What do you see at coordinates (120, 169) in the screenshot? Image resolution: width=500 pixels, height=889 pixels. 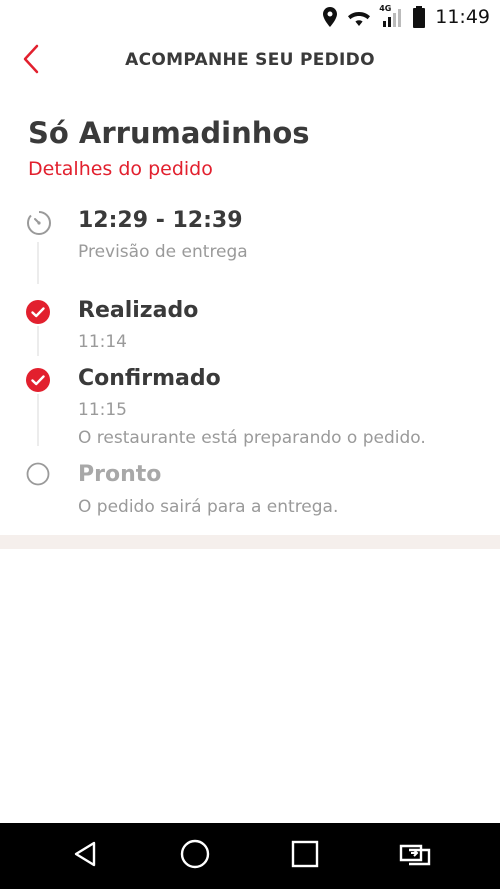 I see `order-details-link: Detalhes do pedido` at bounding box center [120, 169].